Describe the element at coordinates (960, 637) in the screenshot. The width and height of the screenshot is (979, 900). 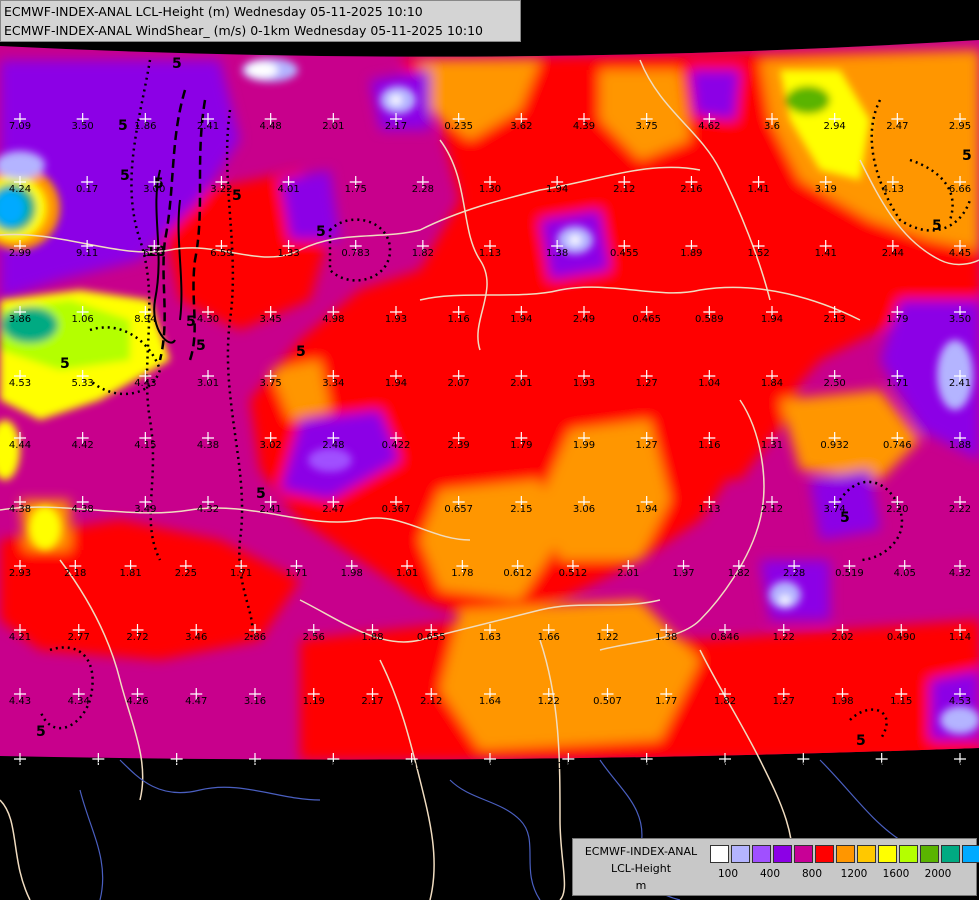
I see `grid-point-value: 1.14` at that location.